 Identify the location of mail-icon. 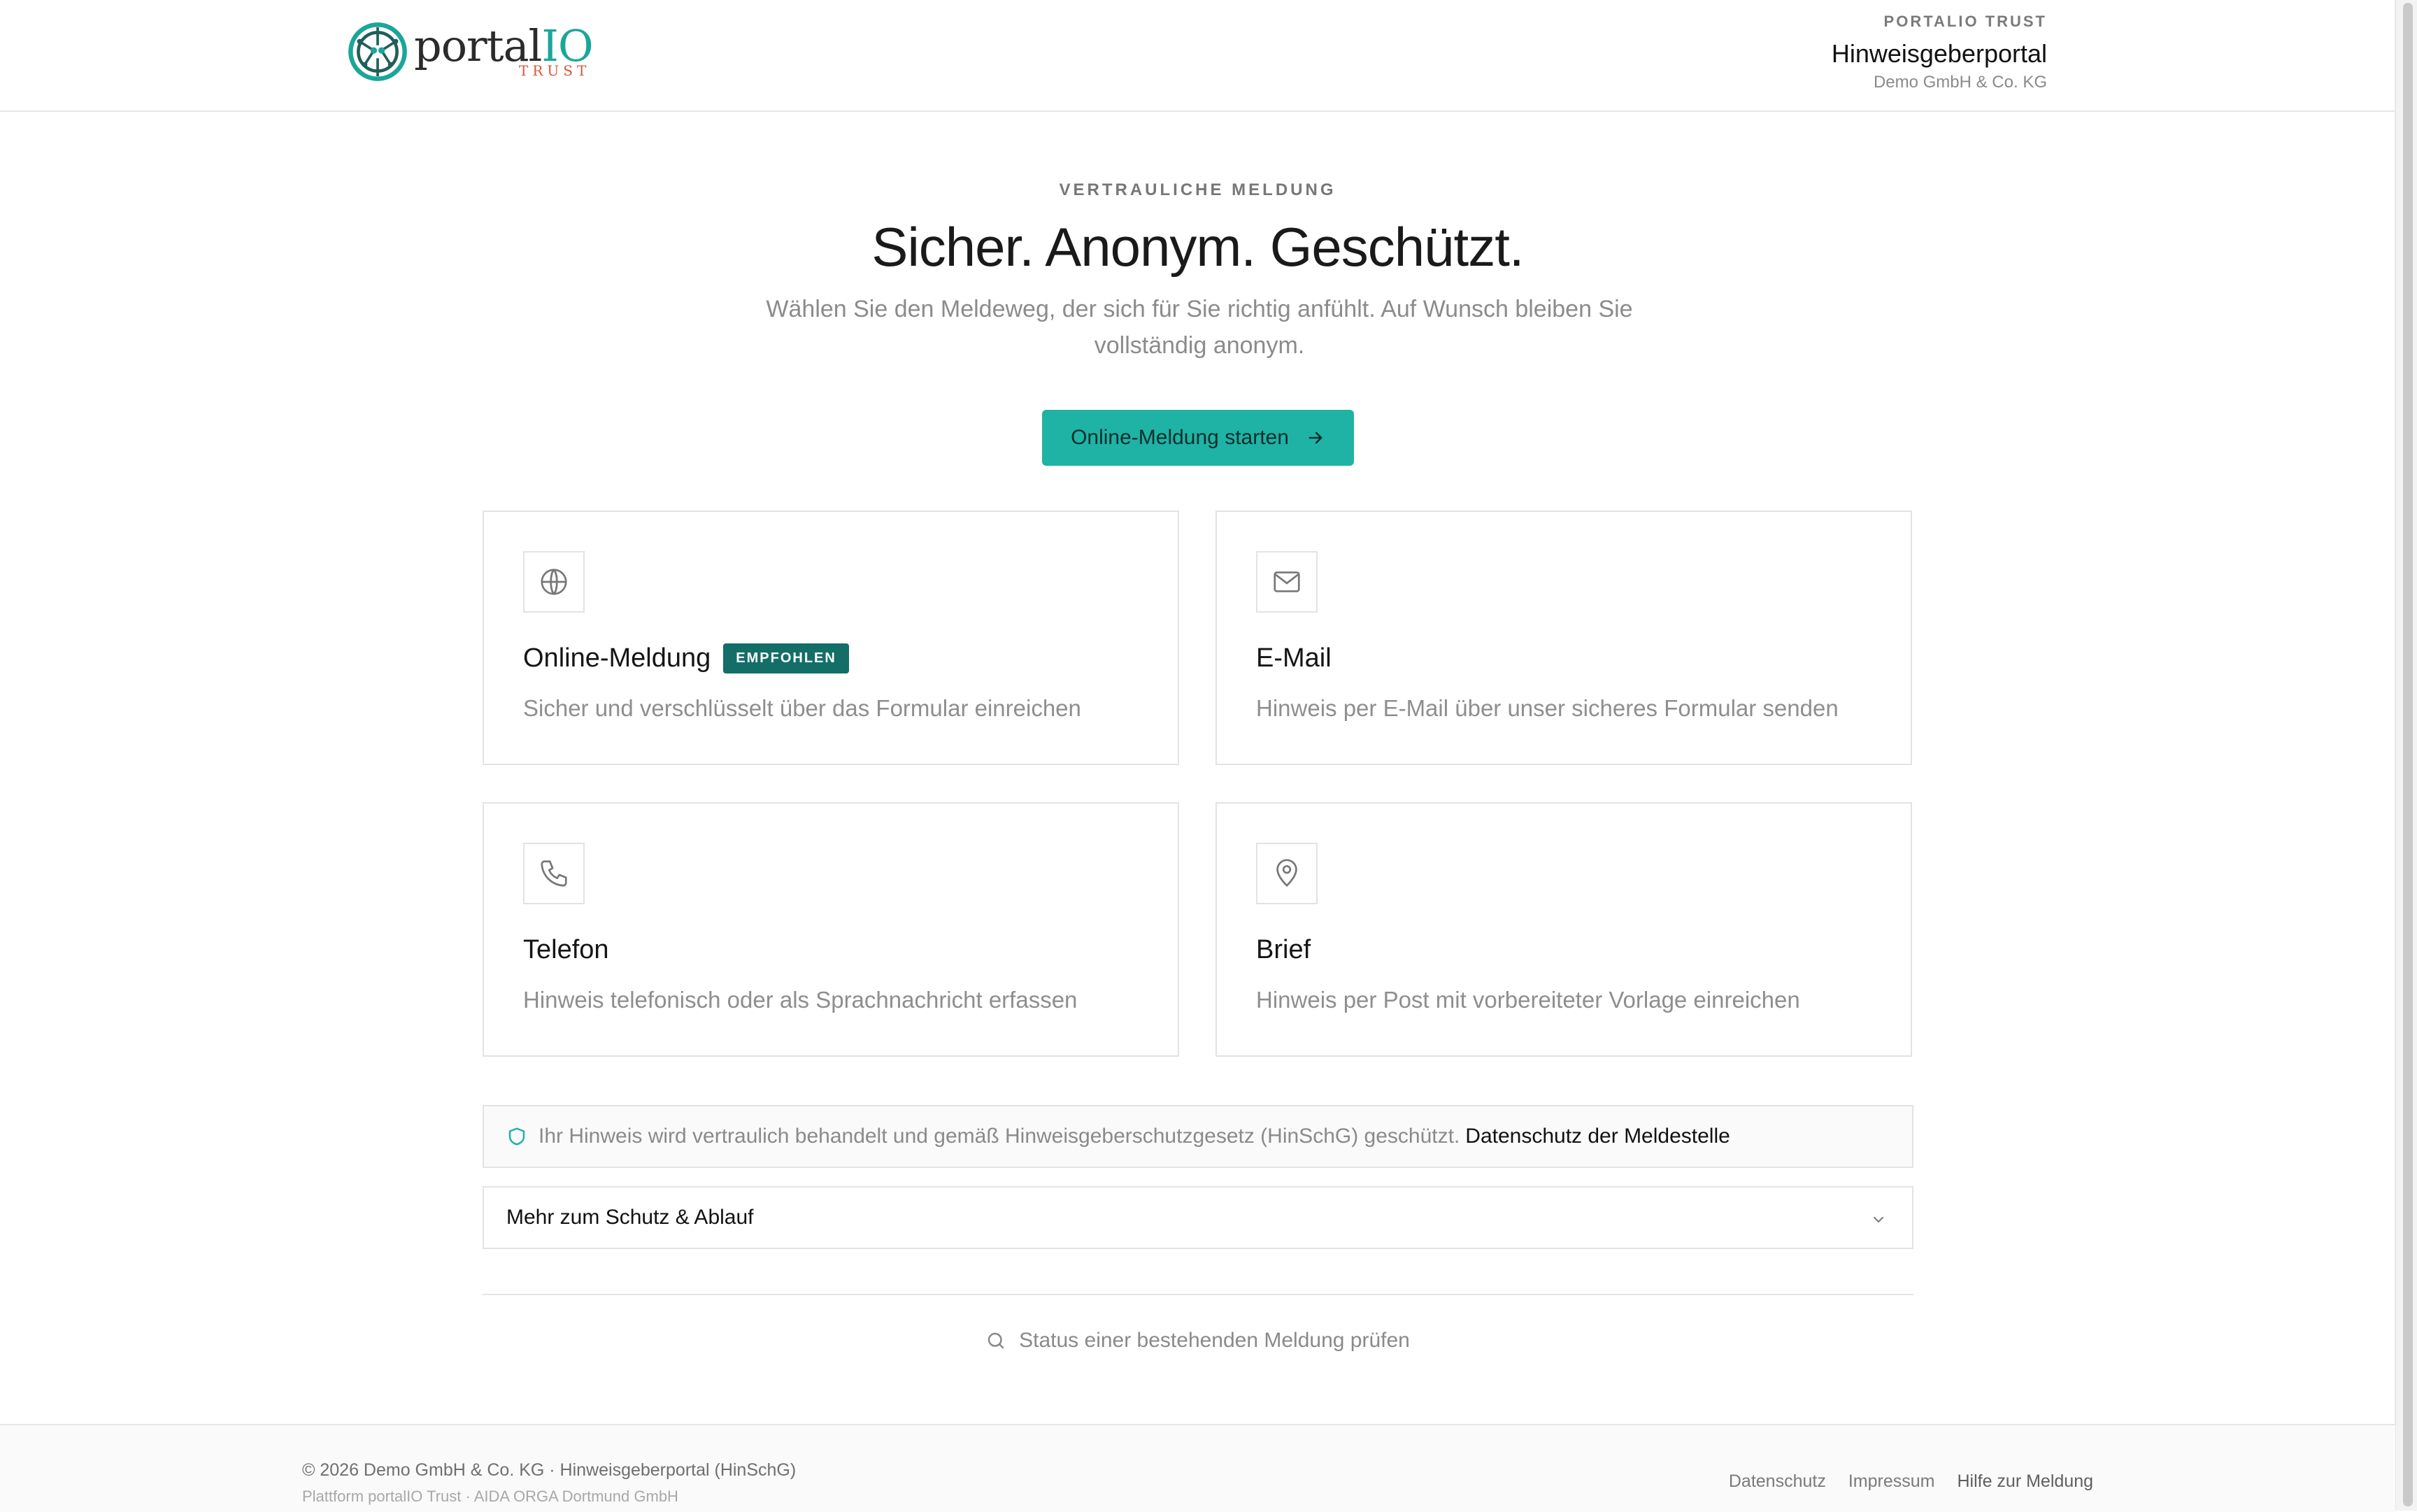
(1287, 581).